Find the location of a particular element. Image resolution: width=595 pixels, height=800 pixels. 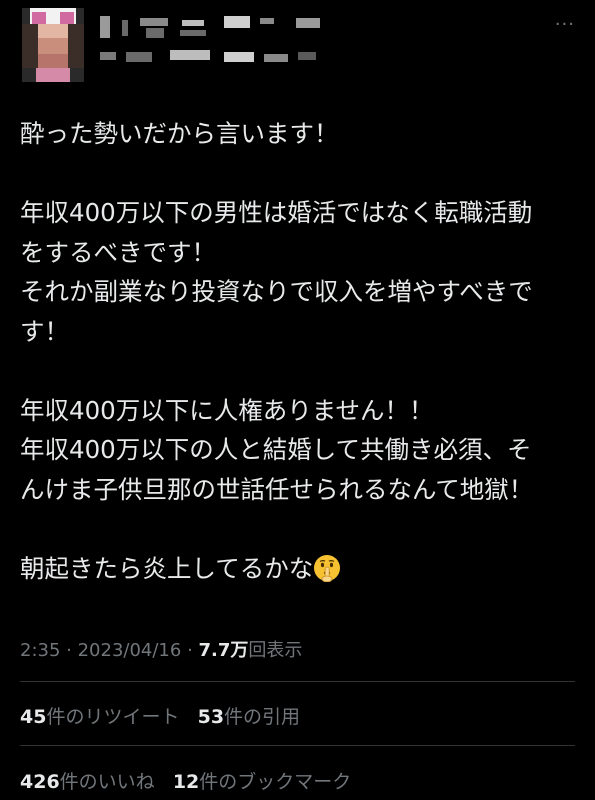

stats-row-top: 45件のリツイート 53件の引用 is located at coordinates (160, 715).